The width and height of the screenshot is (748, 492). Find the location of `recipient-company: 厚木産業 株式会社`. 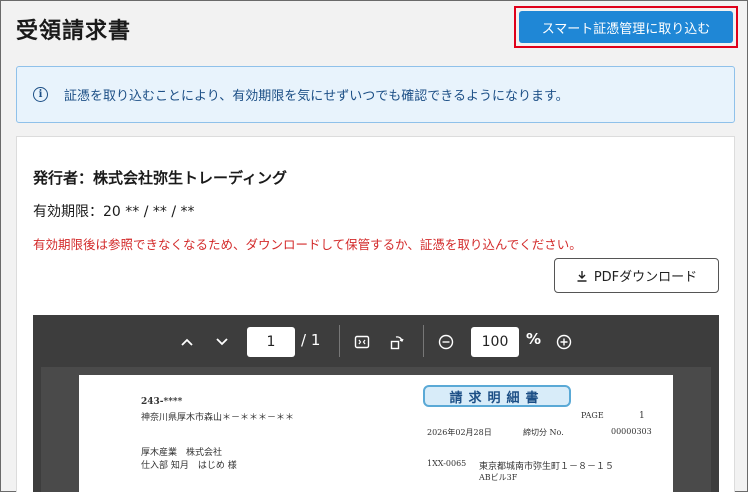

recipient-company: 厚木産業 株式会社 is located at coordinates (182, 453).